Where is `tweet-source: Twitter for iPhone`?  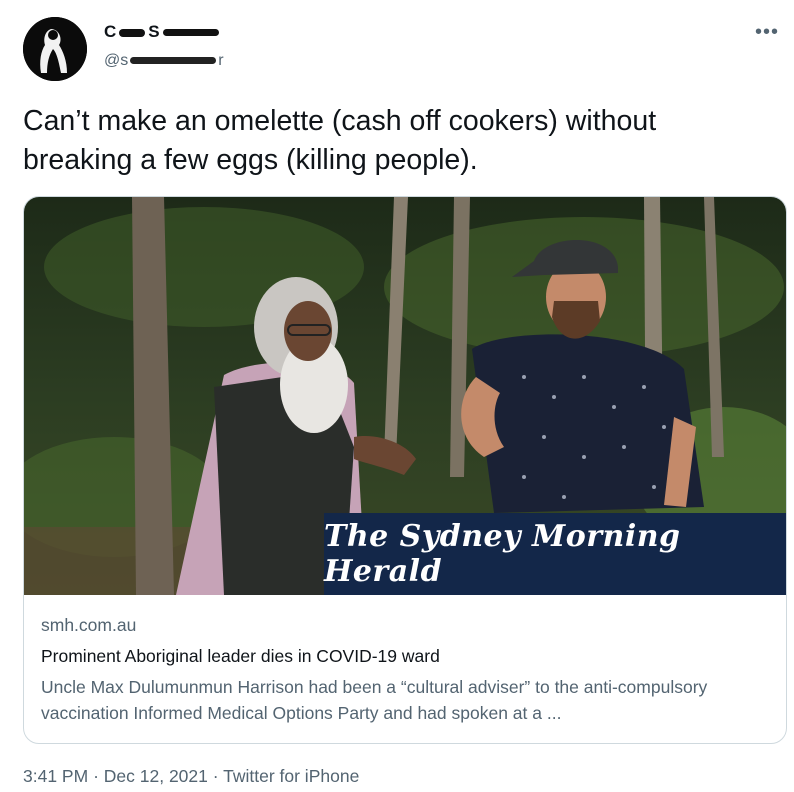 tweet-source: Twitter for iPhone is located at coordinates (291, 776).